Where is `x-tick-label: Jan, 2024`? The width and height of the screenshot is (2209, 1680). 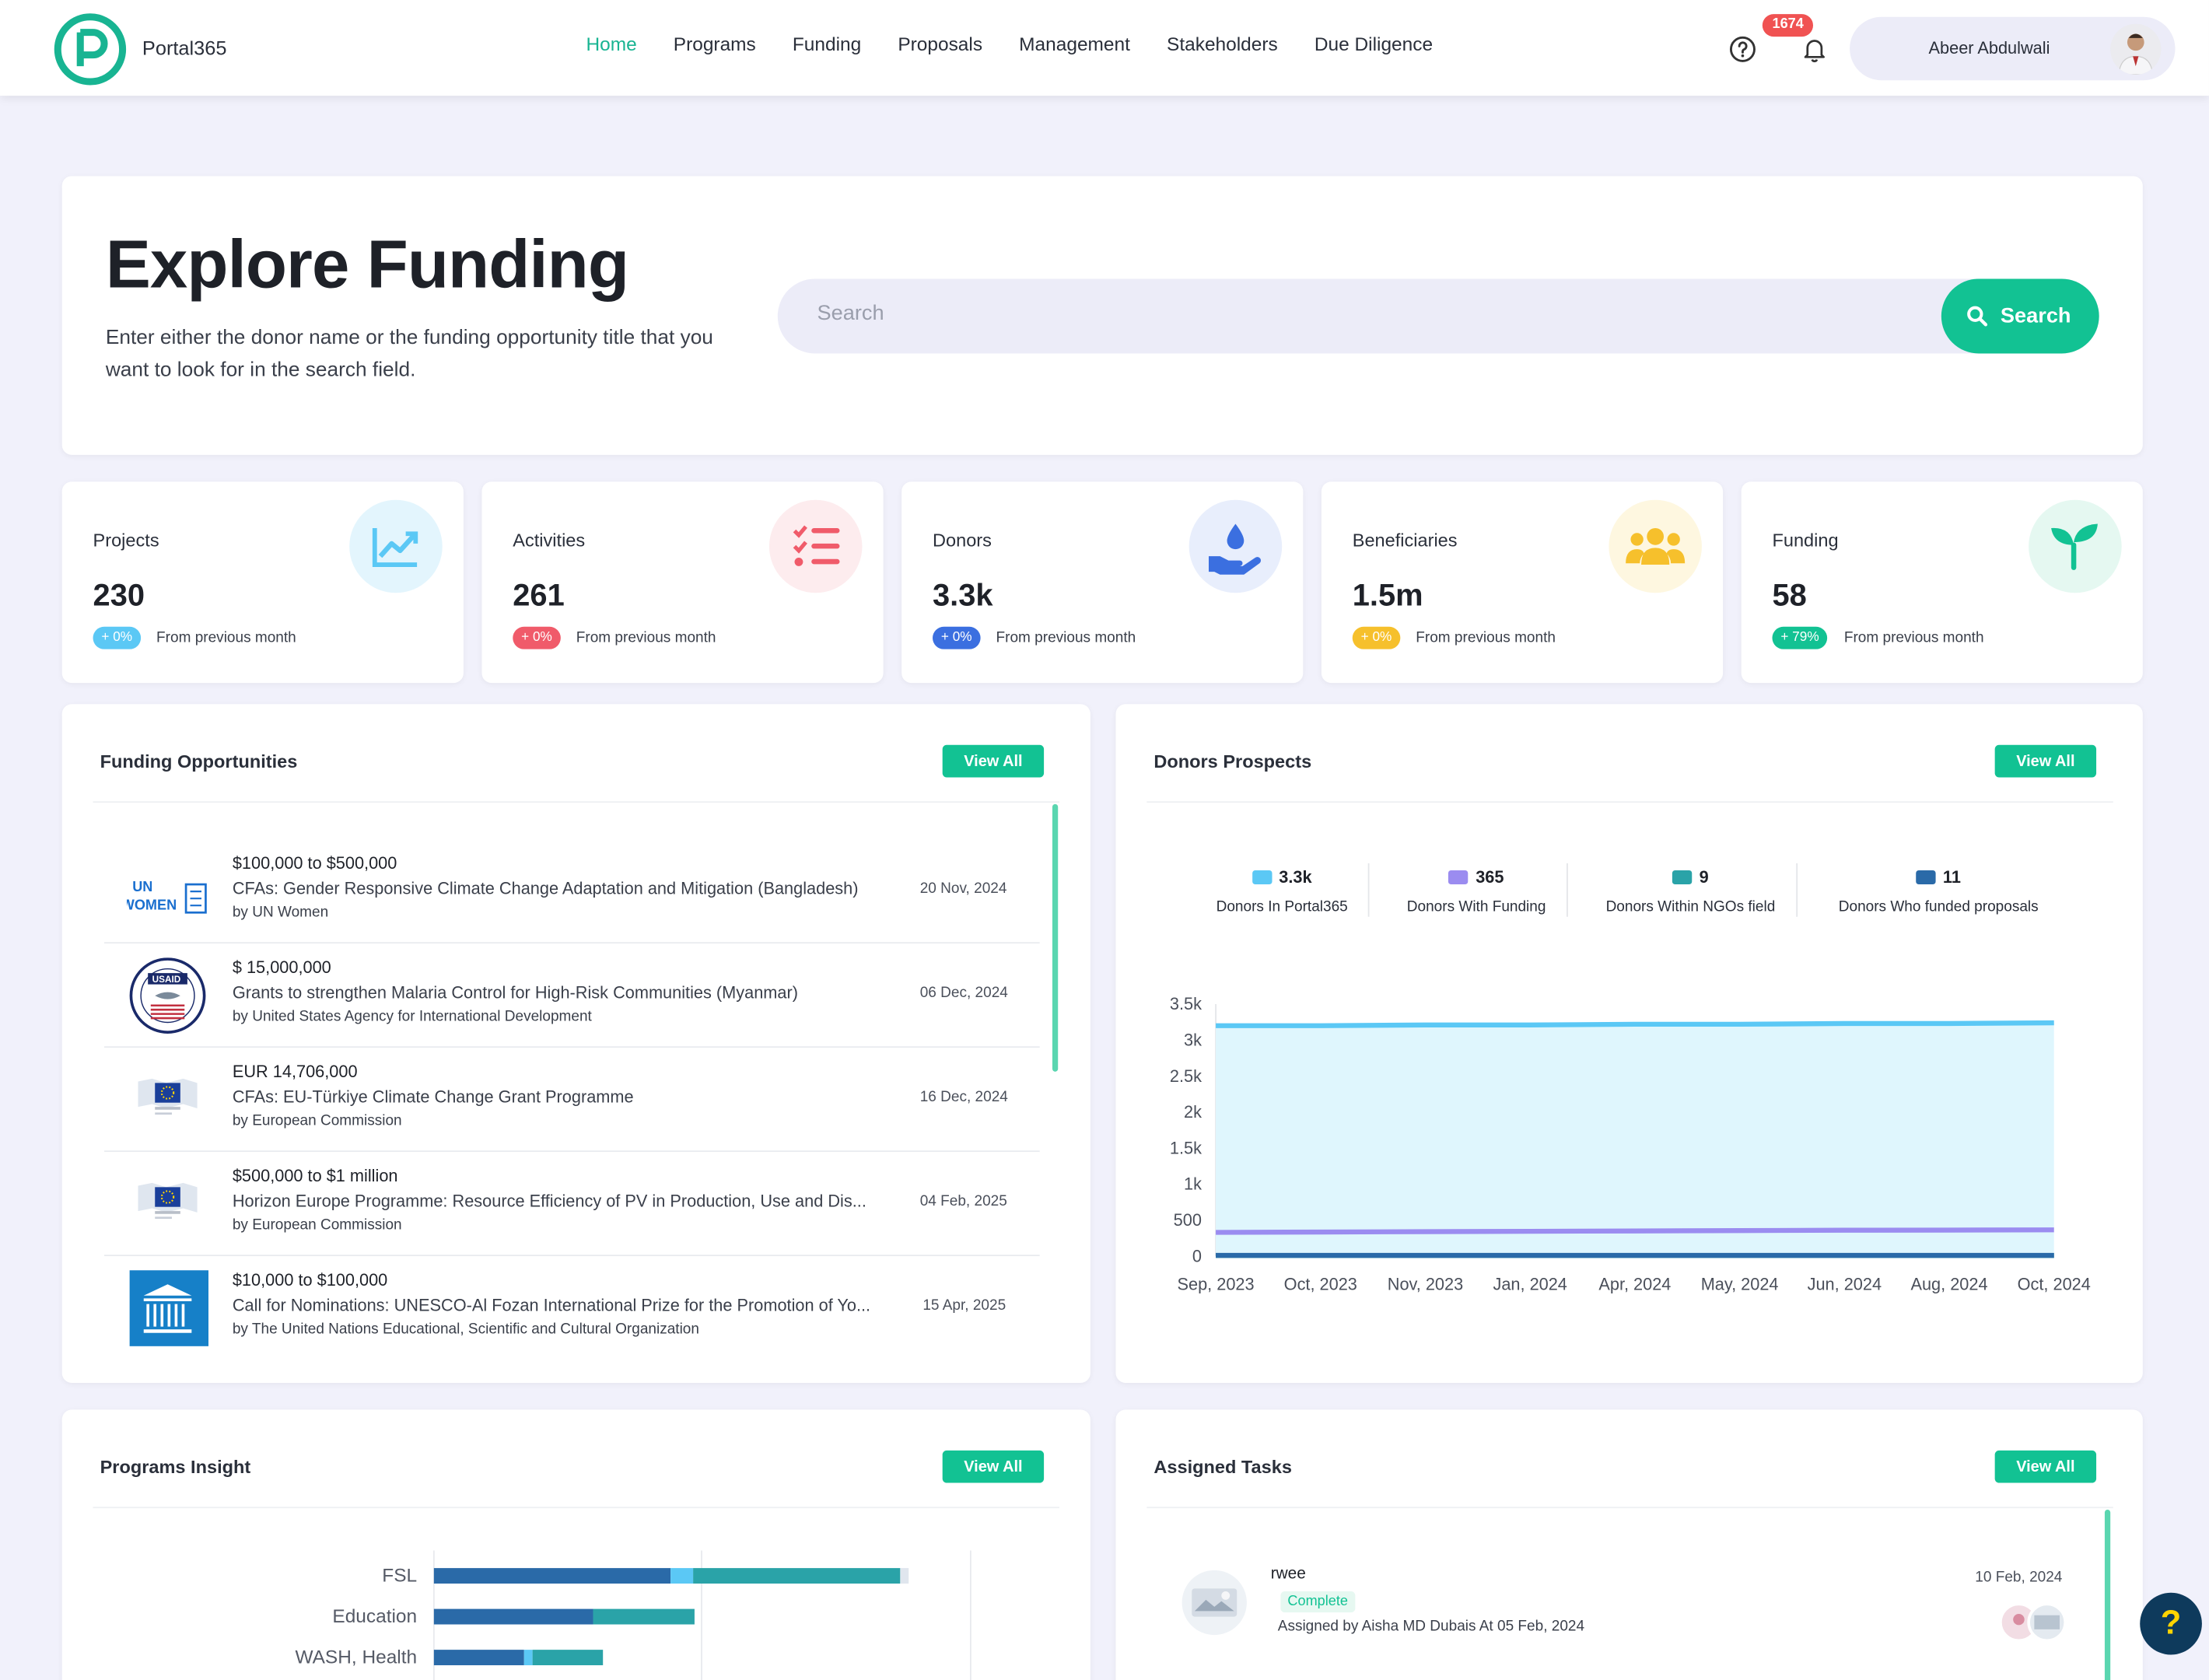 x-tick-label: Jan, 2024 is located at coordinates (1530, 1285).